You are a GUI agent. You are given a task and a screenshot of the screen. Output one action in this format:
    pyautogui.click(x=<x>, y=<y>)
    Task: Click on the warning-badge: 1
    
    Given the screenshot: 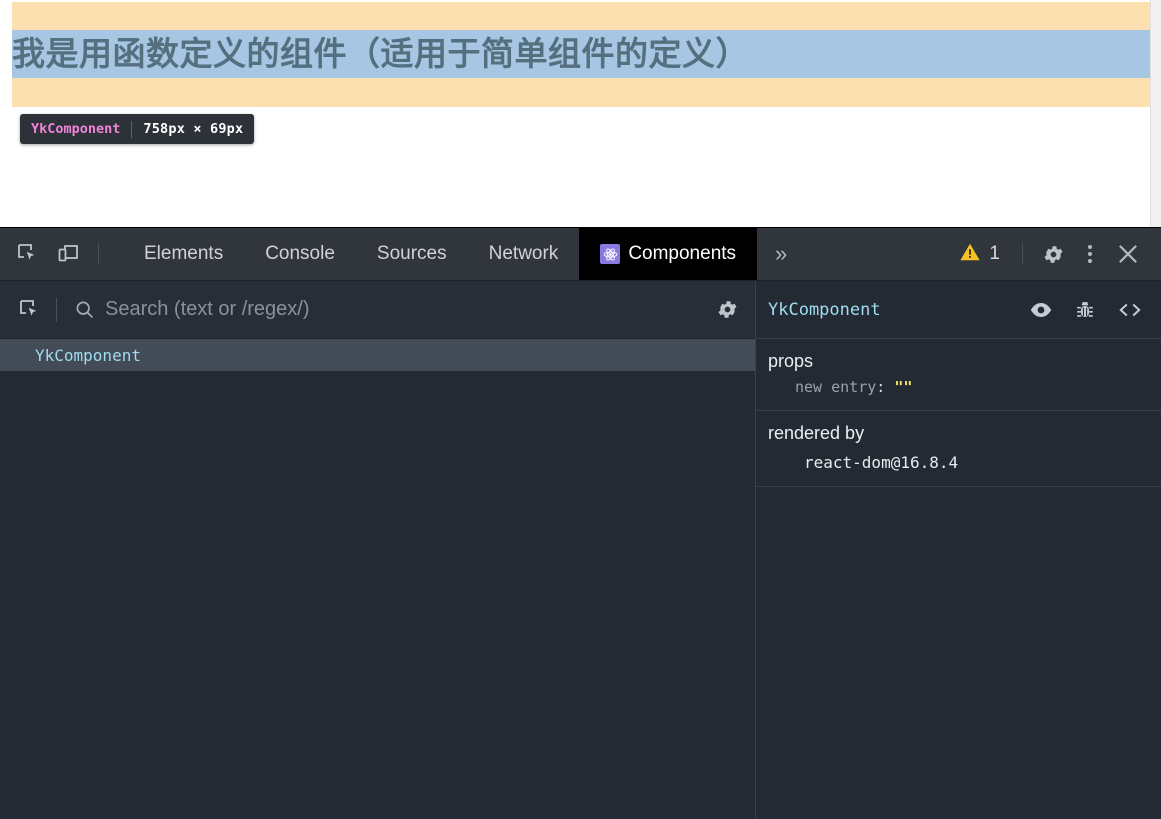 What is the action you would take?
    pyautogui.click(x=979, y=254)
    